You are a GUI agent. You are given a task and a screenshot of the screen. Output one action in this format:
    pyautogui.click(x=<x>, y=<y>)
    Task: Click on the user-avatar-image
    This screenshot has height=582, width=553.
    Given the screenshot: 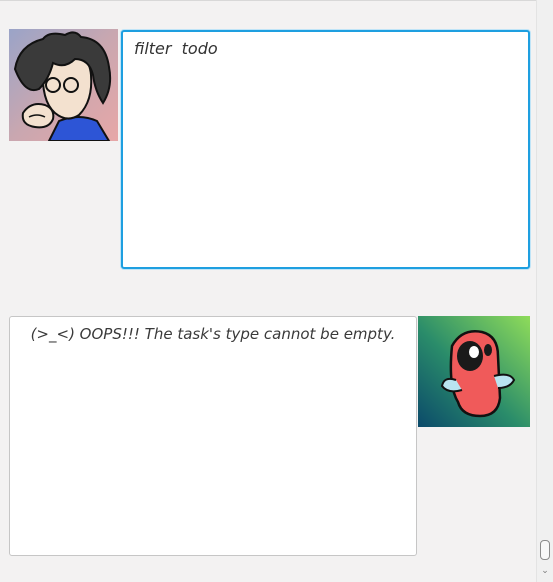 What is the action you would take?
    pyautogui.click(x=63, y=85)
    